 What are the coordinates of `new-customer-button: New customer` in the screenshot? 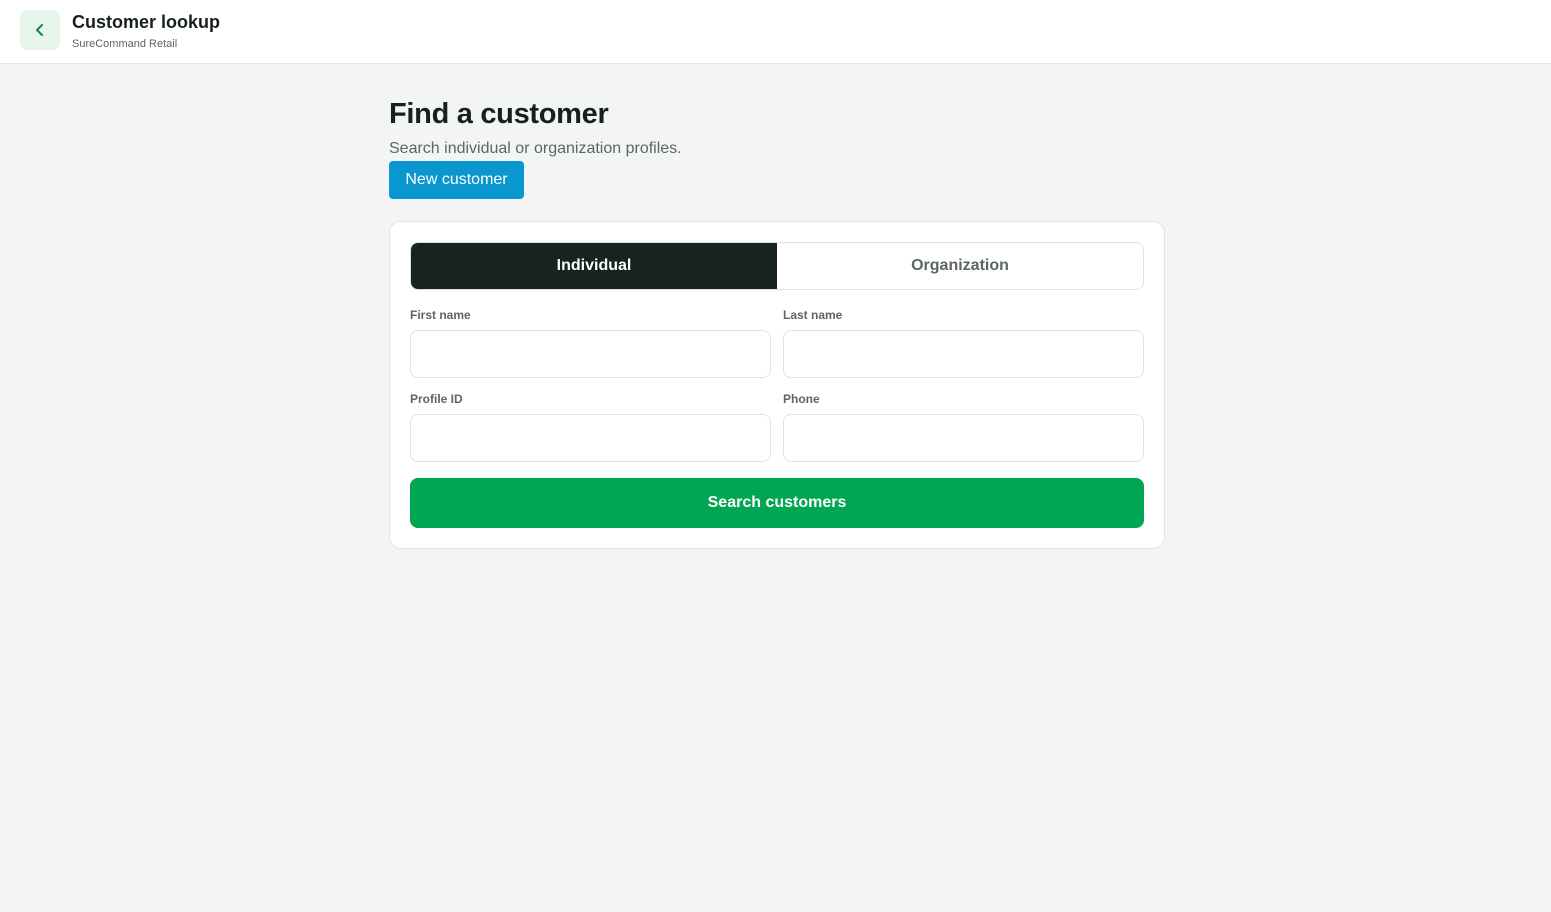 It's located at (456, 180).